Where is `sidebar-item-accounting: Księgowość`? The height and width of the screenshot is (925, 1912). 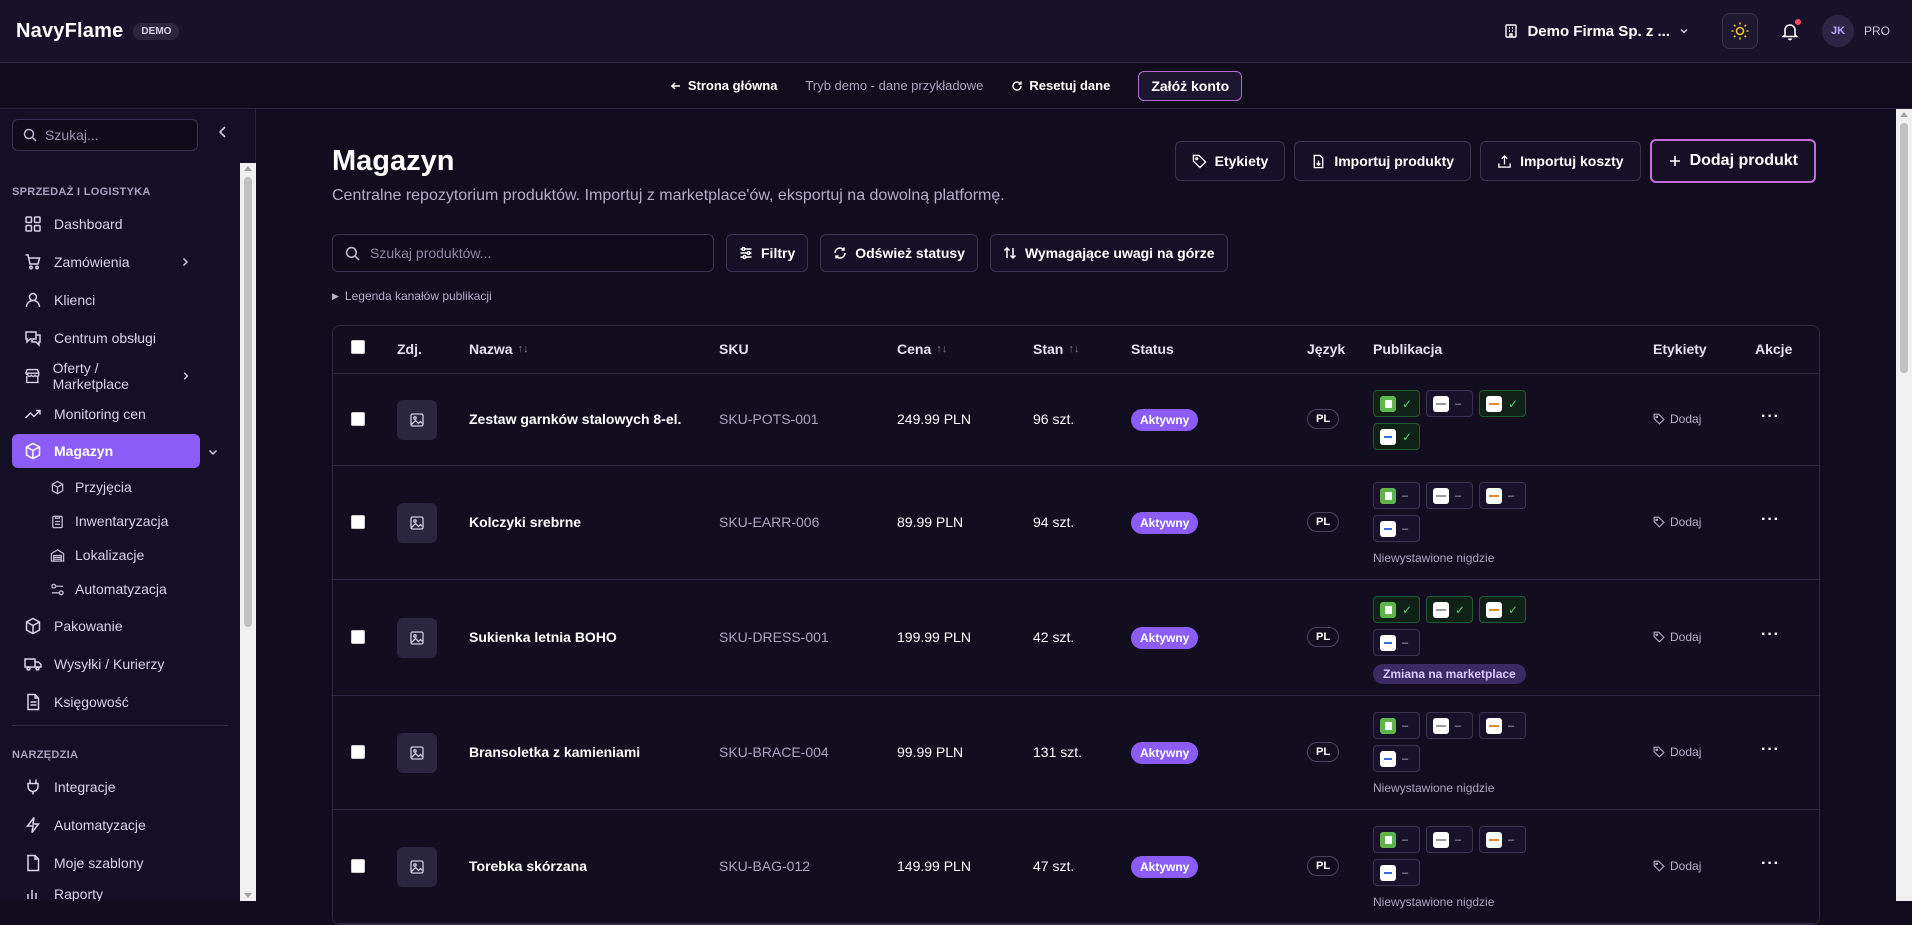
sidebar-item-accounting: Księgowość is located at coordinates (106, 702).